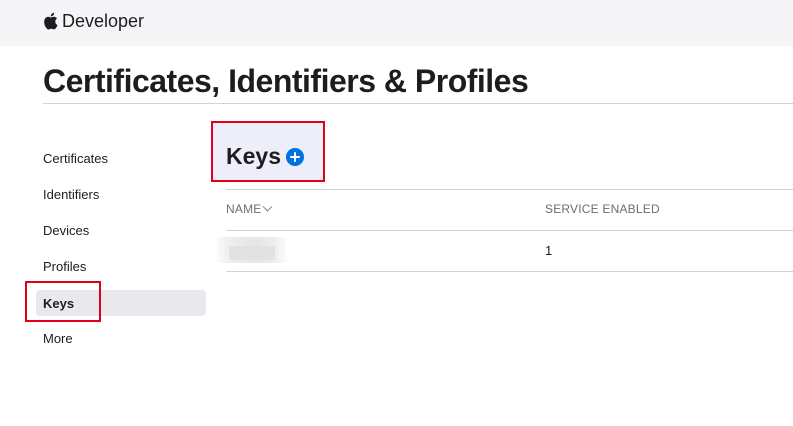 The image size is (793, 426). I want to click on title-divider, so click(418, 103).